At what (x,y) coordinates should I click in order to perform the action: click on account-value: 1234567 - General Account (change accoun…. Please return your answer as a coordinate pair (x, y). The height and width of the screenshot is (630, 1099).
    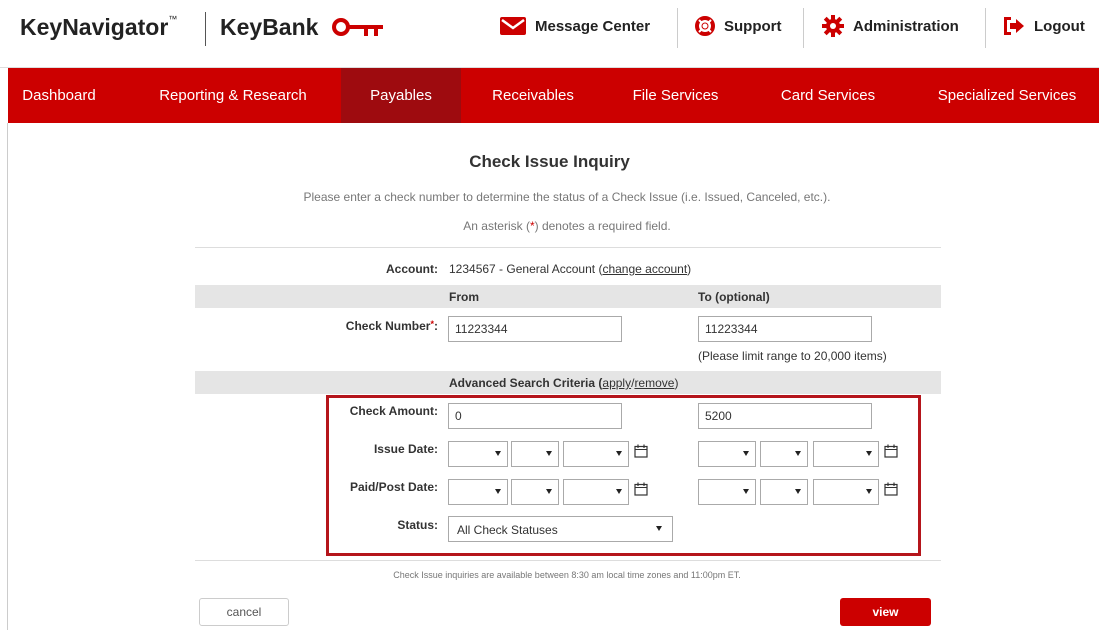
    Looking at the image, I should click on (570, 269).